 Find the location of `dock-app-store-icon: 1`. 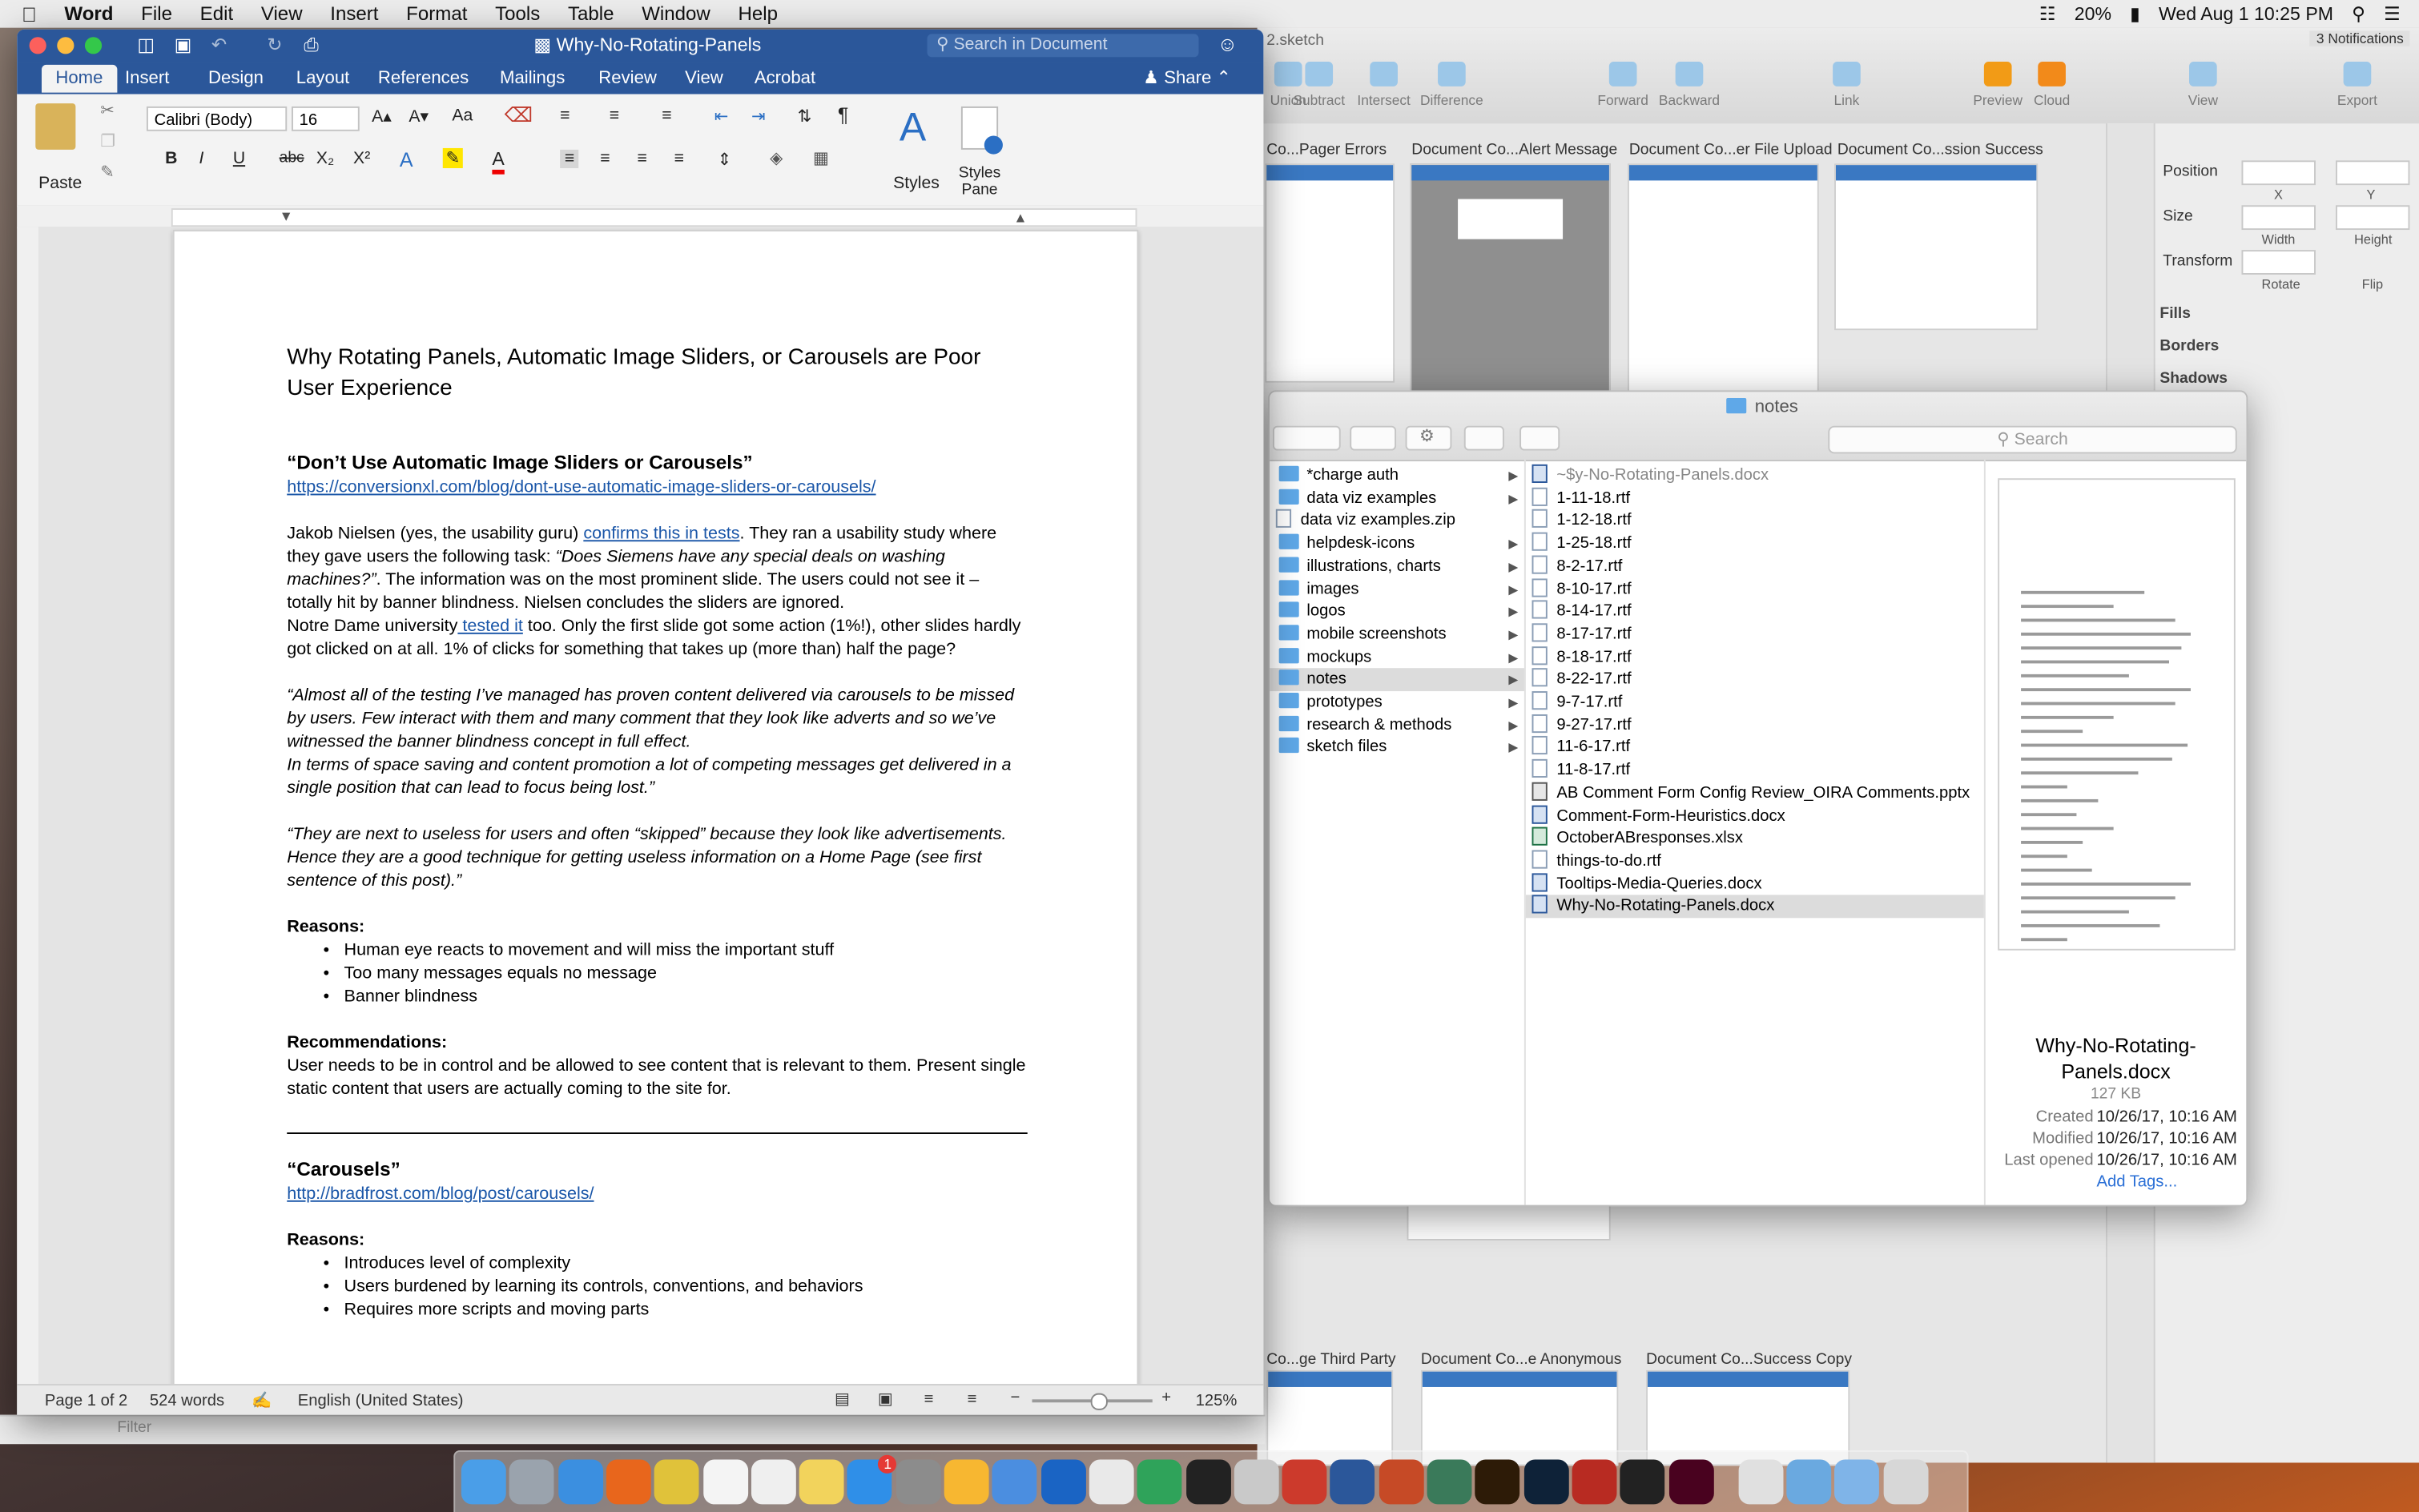

dock-app-store-icon: 1 is located at coordinates (872, 1479).